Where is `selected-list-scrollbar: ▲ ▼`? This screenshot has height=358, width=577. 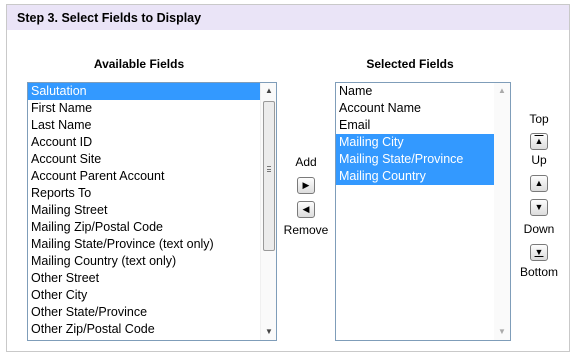
selected-list-scrollbar: ▲ ▼ is located at coordinates (502, 211).